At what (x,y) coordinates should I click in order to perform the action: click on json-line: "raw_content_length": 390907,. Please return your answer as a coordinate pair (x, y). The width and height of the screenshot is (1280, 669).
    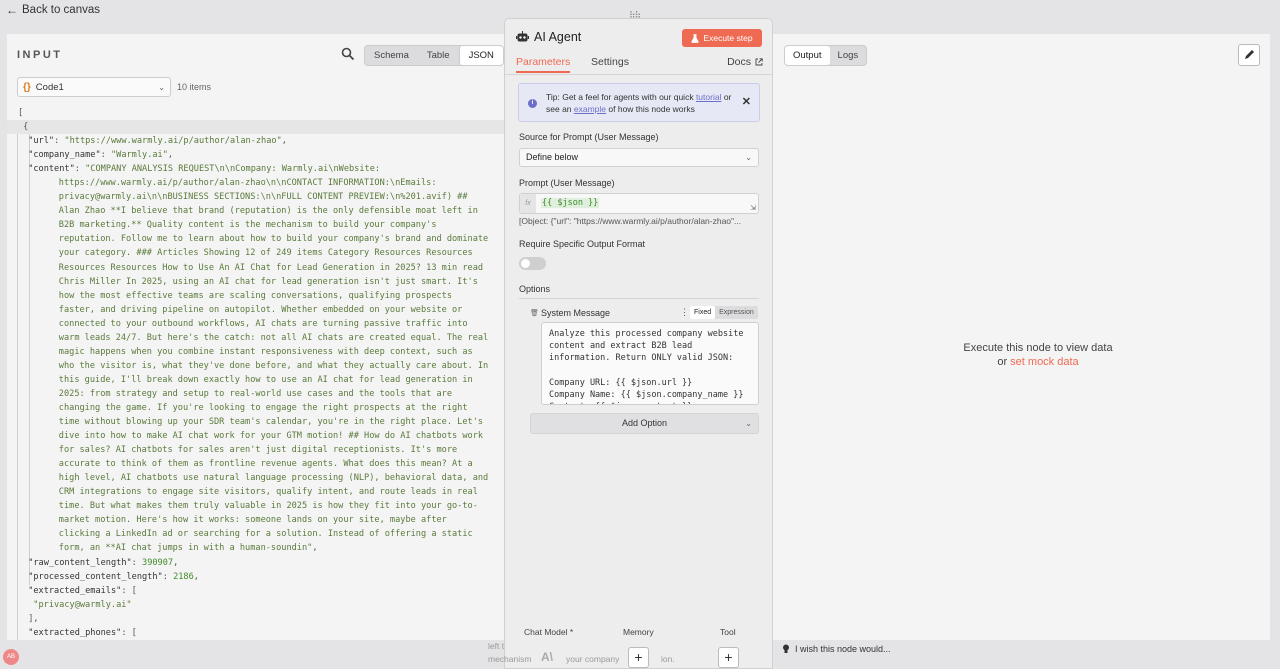
    Looking at the image, I should click on (256, 563).